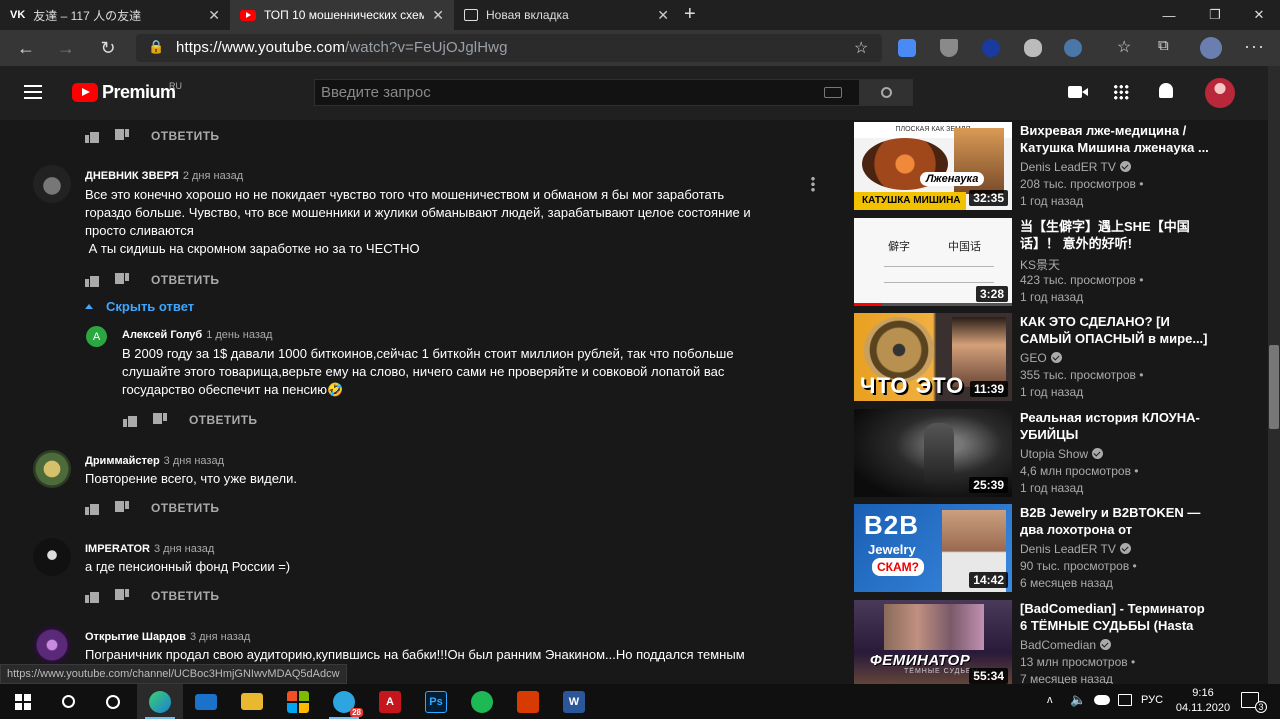 Image resolution: width=1280 pixels, height=719 pixels. Describe the element at coordinates (482, 701) in the screenshot. I see `spotify-taskbar-icon` at that location.